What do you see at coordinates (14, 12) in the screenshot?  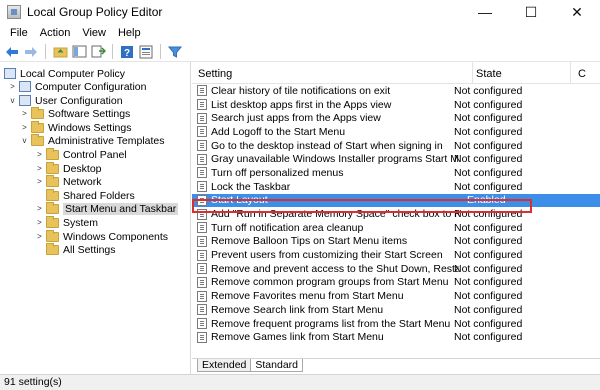 I see `group-policy-app-icon` at bounding box center [14, 12].